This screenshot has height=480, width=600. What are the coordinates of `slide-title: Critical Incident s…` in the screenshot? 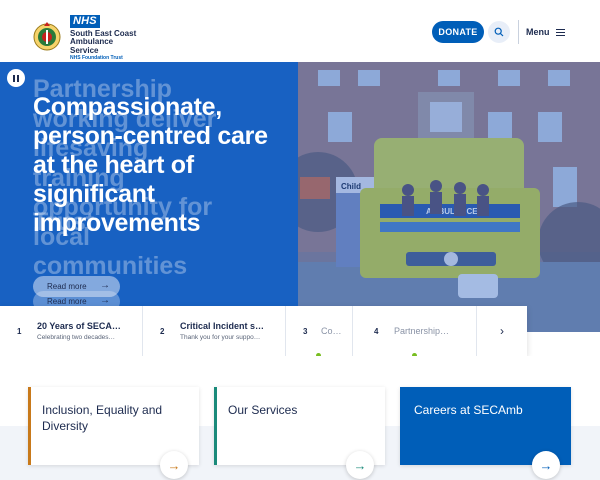 It's located at (222, 326).